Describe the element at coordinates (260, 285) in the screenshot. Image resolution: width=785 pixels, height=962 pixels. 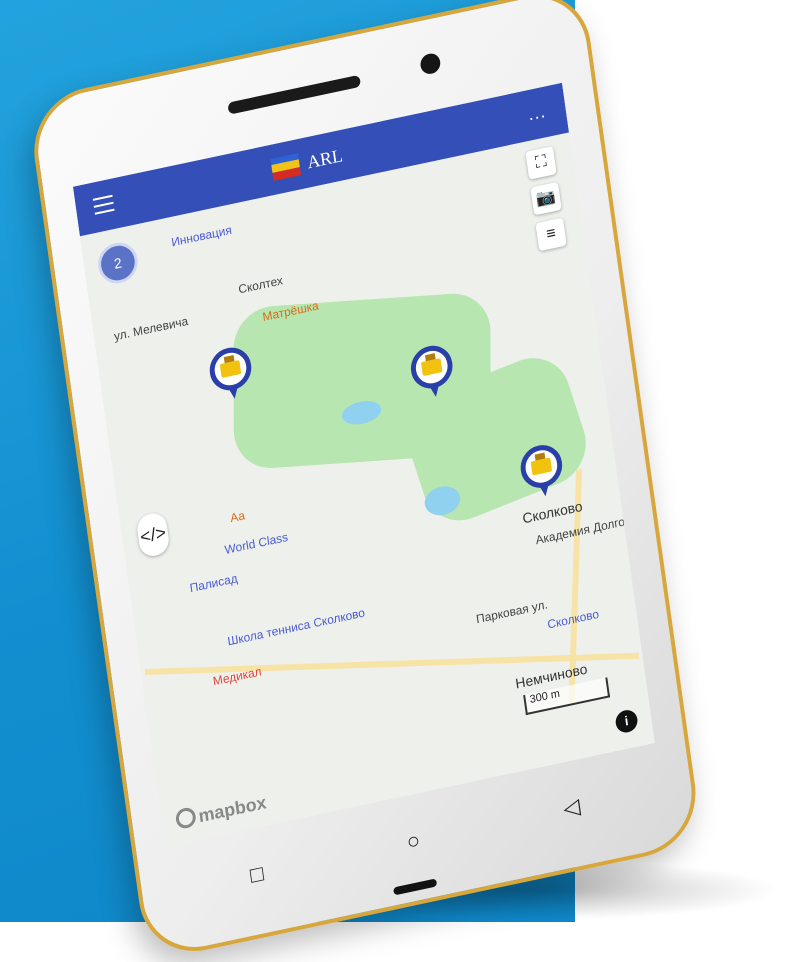
I see `map-label: Сколтех` at that location.